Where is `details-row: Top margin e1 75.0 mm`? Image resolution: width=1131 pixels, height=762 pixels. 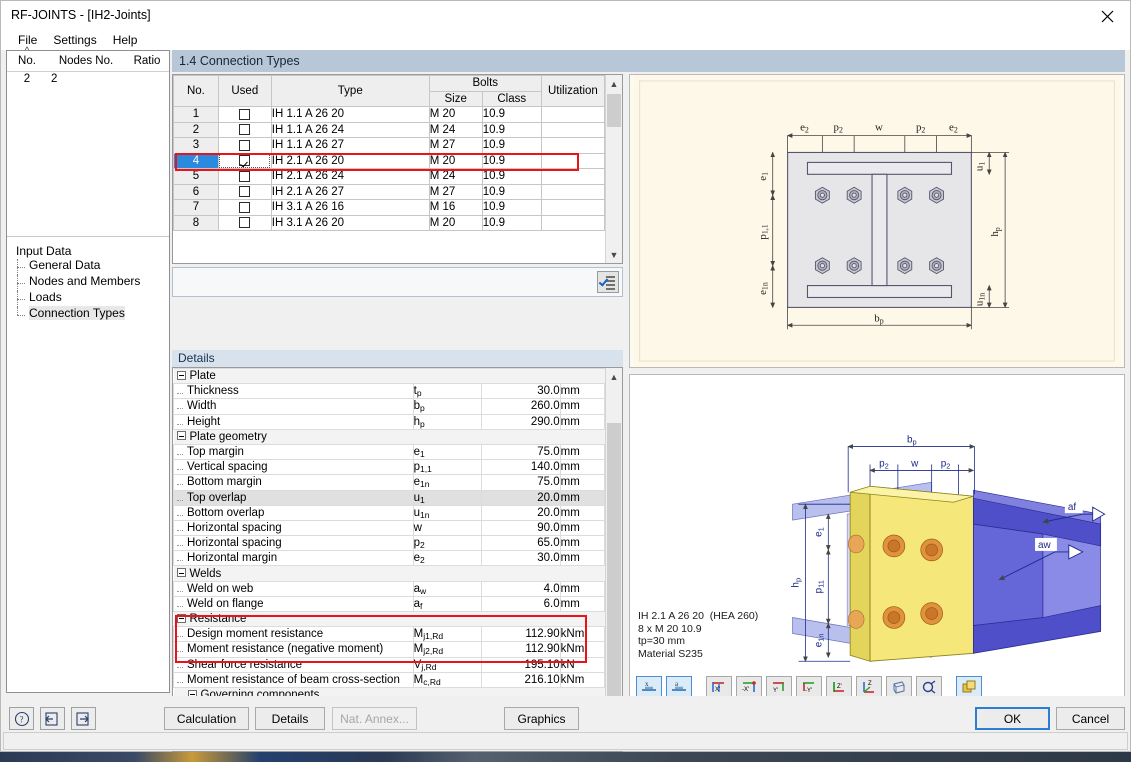 details-row: Top margin e1 75.0 mm is located at coordinates (389, 452).